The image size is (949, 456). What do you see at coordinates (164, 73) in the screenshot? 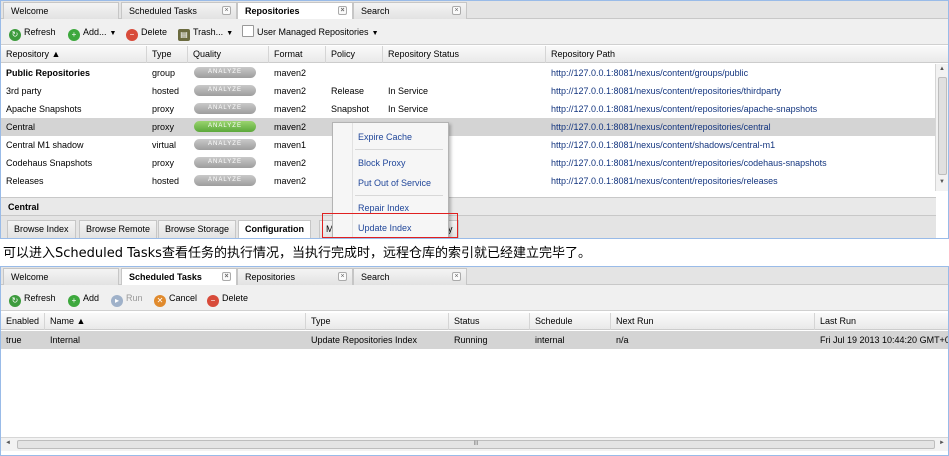
I see `type-cell: group` at bounding box center [164, 73].